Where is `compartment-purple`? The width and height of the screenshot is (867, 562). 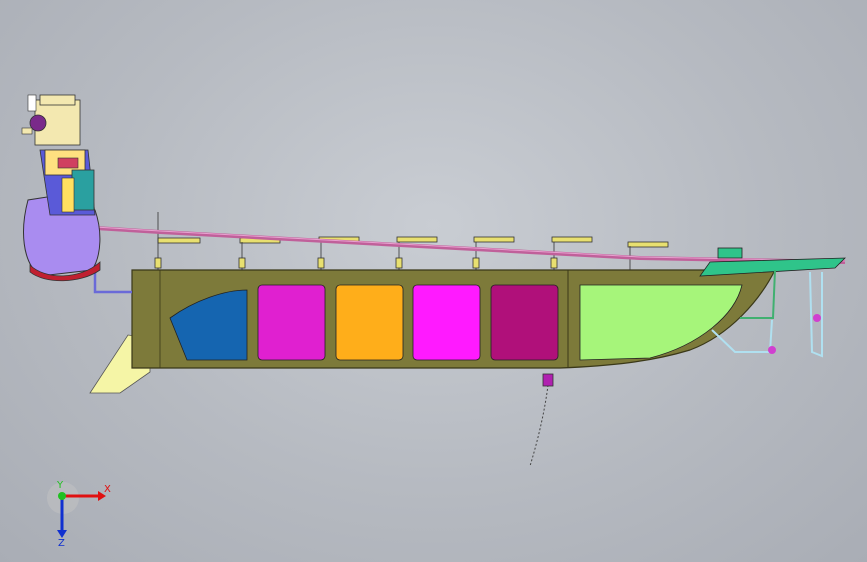
compartment-purple is located at coordinates (524, 322).